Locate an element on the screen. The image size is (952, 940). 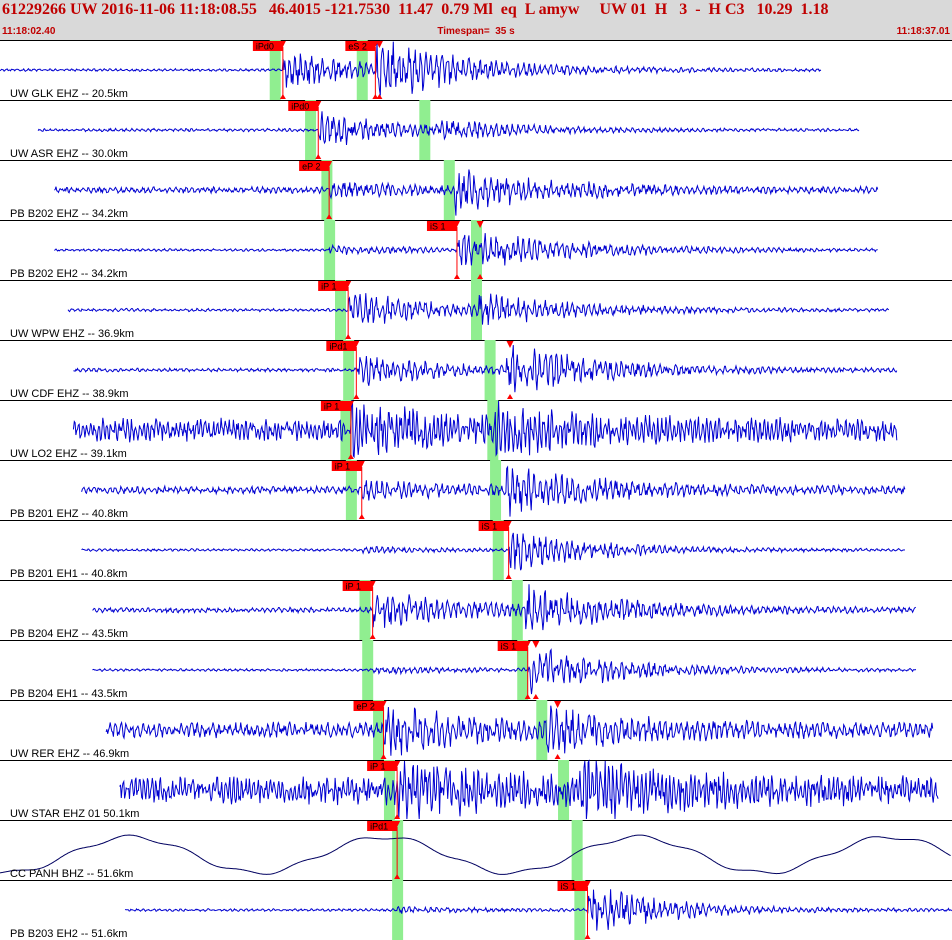
channel-label: UW WPW EHZ -- 36.9km is located at coordinates (72, 334).